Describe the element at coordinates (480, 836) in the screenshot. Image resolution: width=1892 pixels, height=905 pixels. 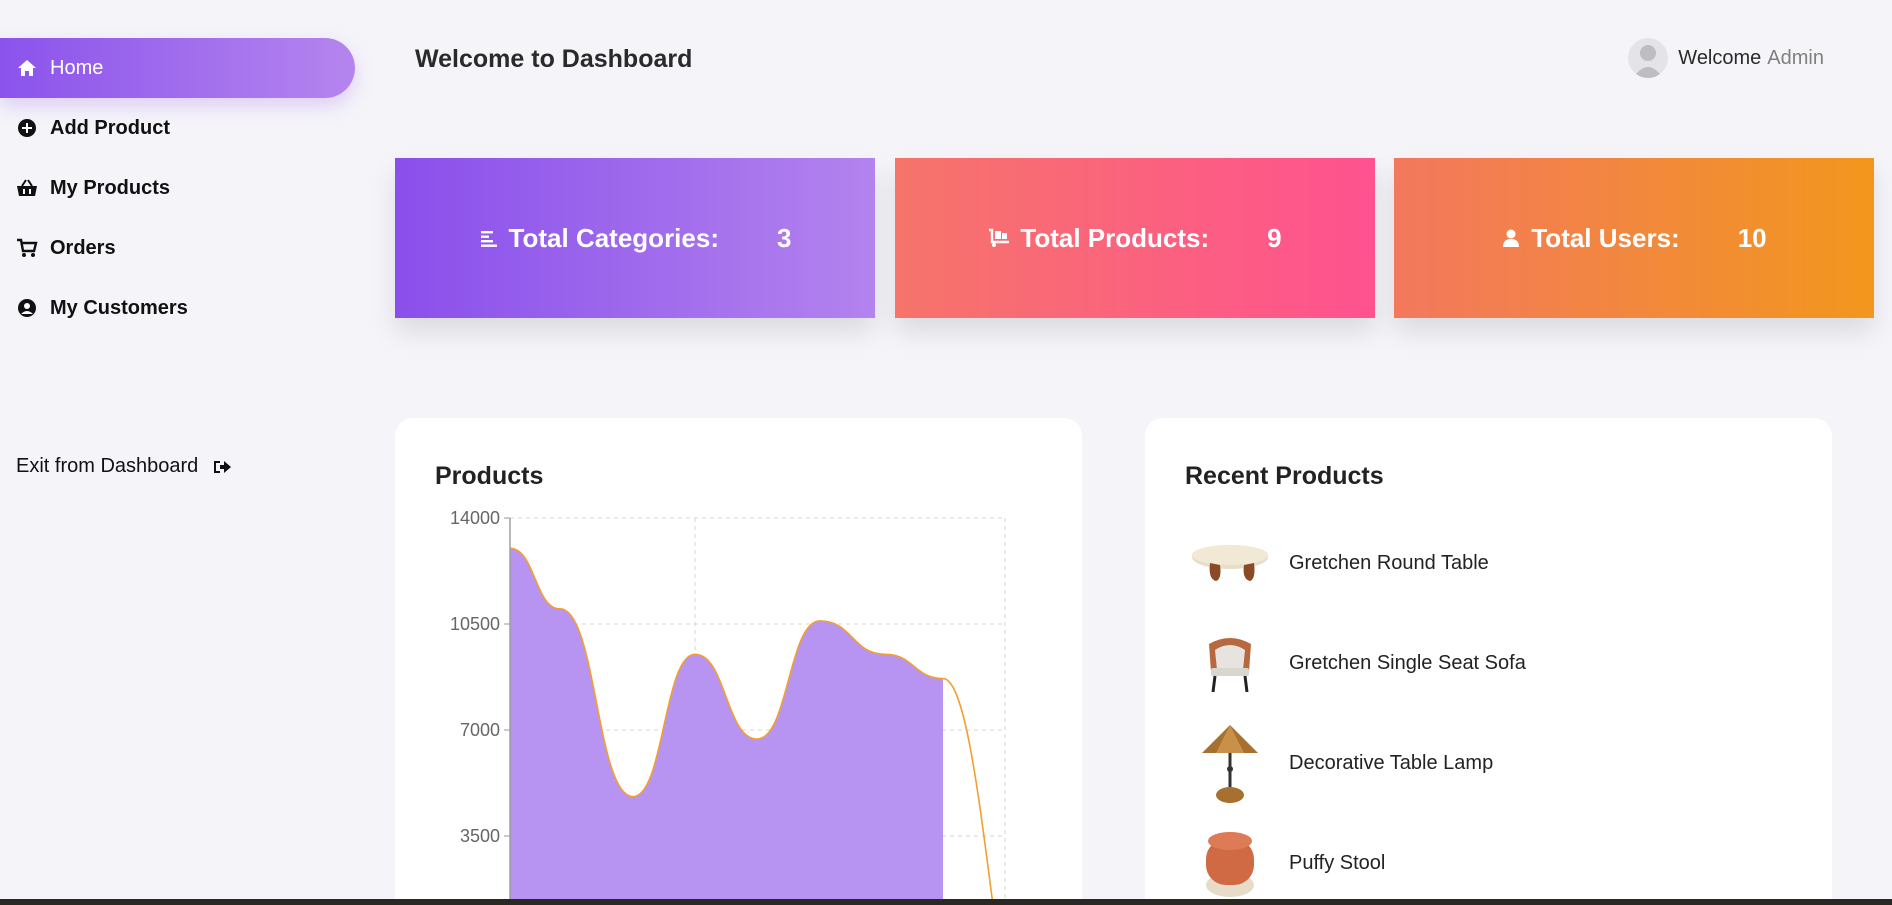
I see `y-tick-label: 3500` at that location.